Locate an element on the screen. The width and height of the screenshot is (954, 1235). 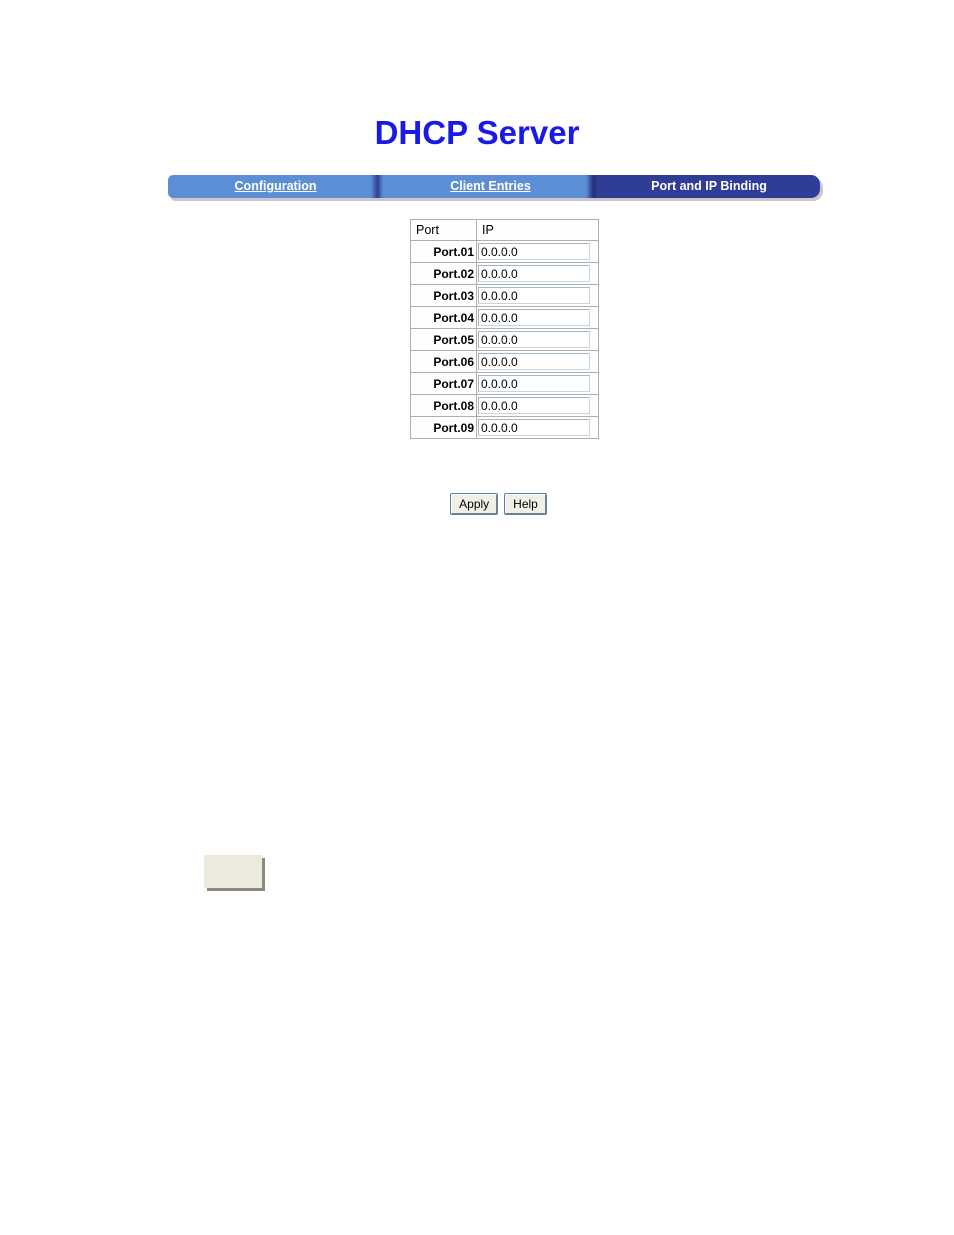
table-row: Port.06 is located at coordinates (504, 361).